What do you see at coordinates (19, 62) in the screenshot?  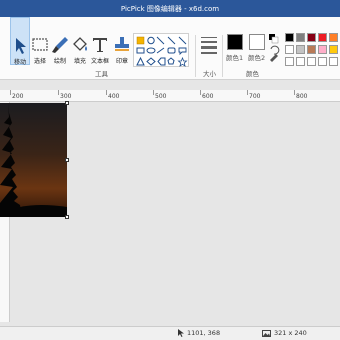 I see `tool-label-move: 移动` at bounding box center [19, 62].